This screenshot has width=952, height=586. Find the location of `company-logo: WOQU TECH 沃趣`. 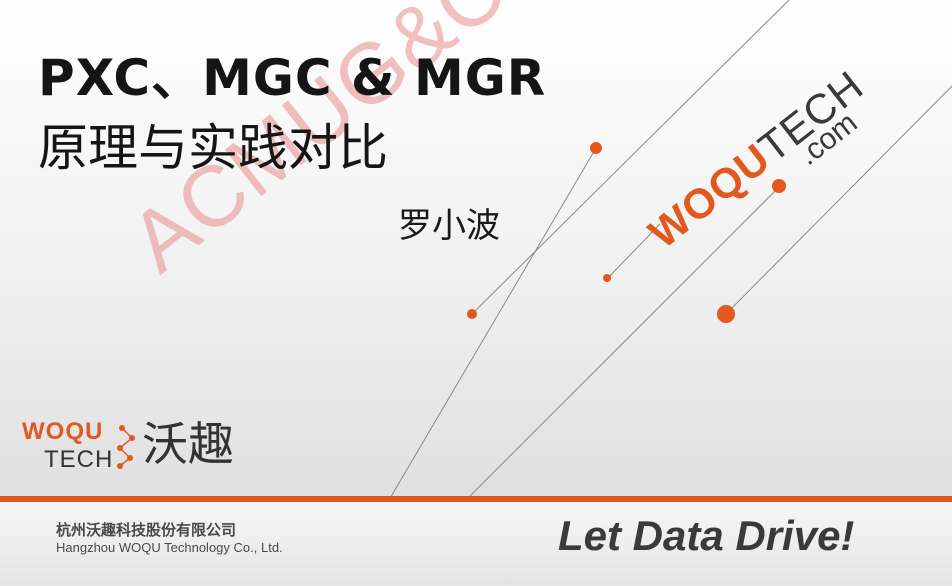

company-logo: WOQU TECH 沃趣 is located at coordinates (132, 447).